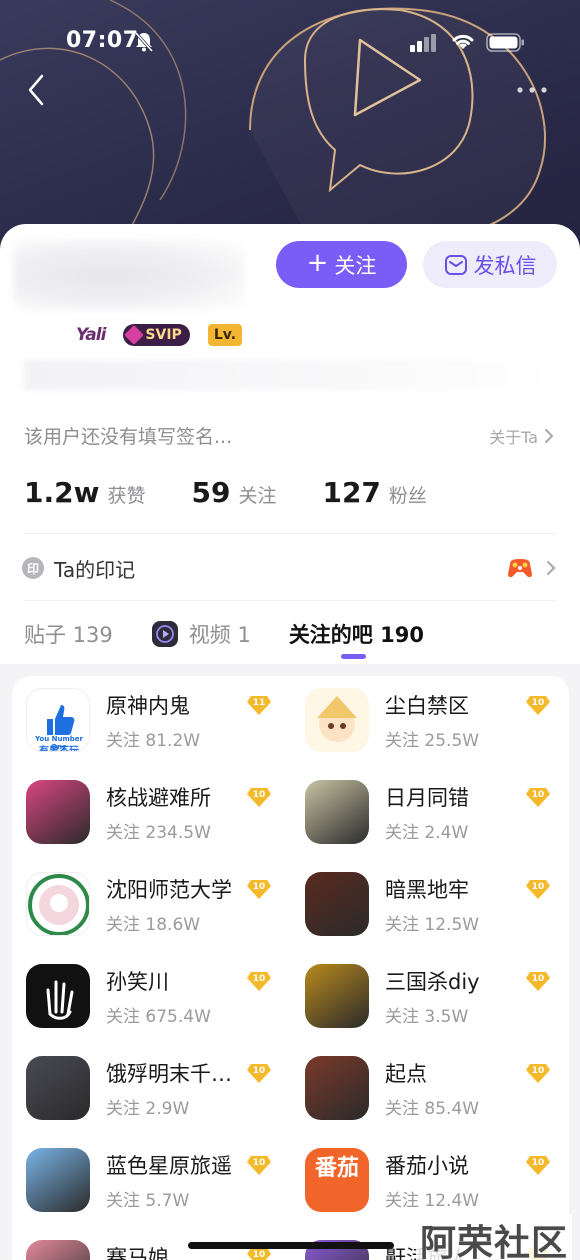 The width and height of the screenshot is (580, 1260). I want to click on stat-fans: 127 粉丝, so click(374, 492).